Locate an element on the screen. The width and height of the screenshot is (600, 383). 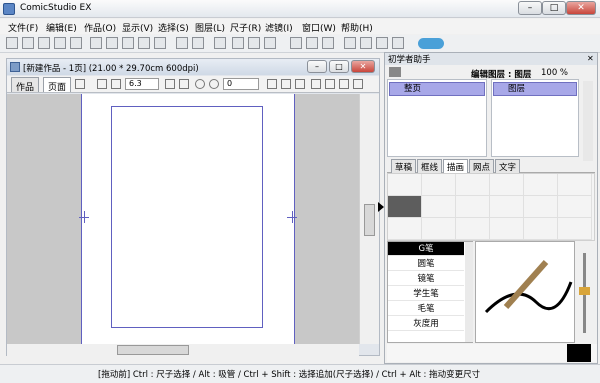
eyedropper-icon is located at coordinates (405, 229).